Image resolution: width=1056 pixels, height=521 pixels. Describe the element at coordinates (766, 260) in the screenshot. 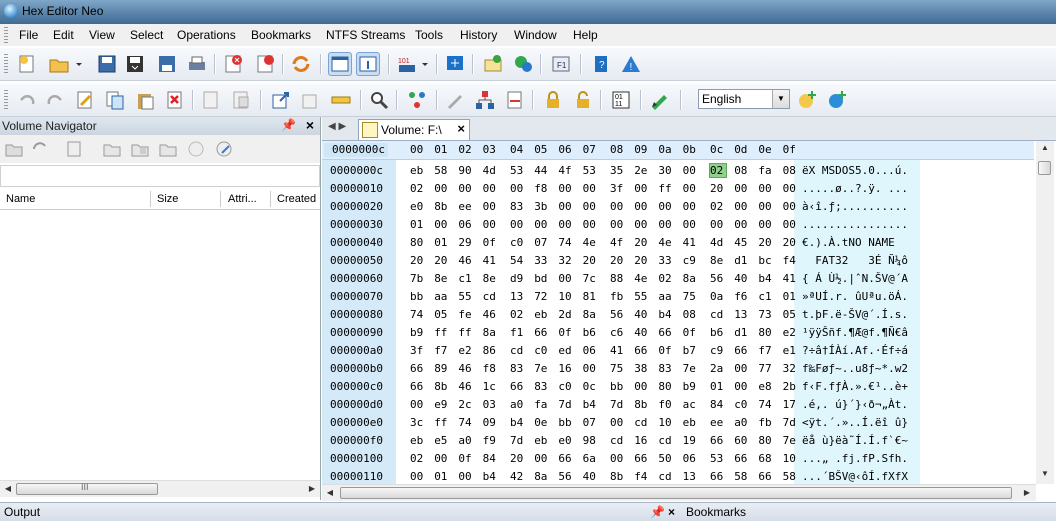

I see `hex-byte: bc` at that location.